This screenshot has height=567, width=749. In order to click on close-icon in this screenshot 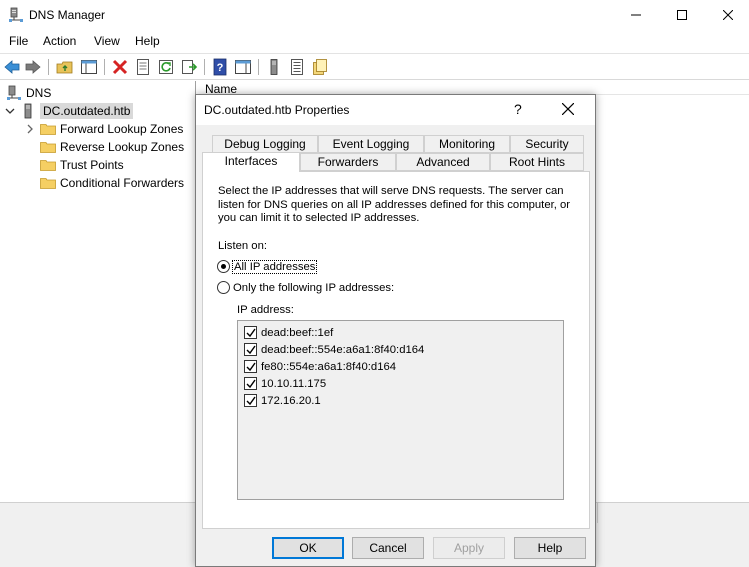, I will do `click(728, 15)`.